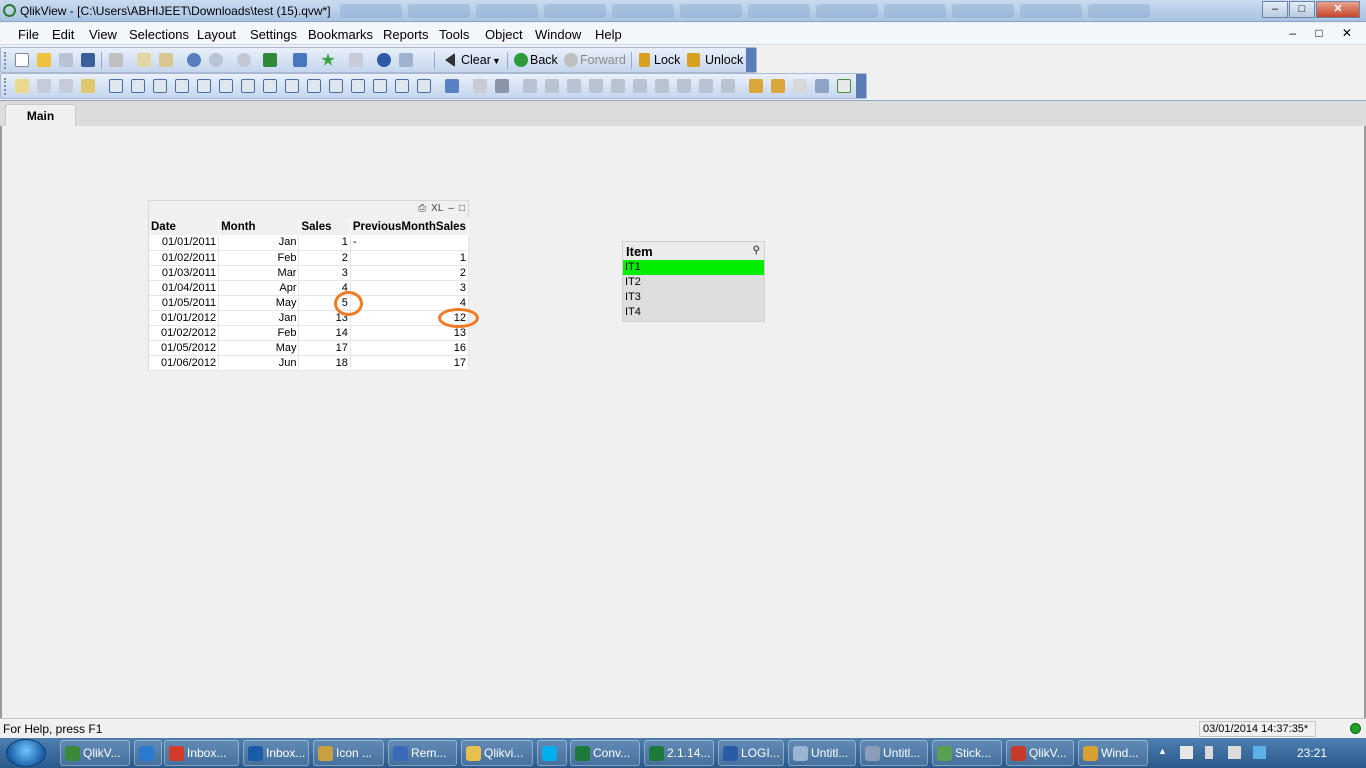  Describe the element at coordinates (324, 226) in the screenshot. I see `column-header-sales: Sales` at that location.